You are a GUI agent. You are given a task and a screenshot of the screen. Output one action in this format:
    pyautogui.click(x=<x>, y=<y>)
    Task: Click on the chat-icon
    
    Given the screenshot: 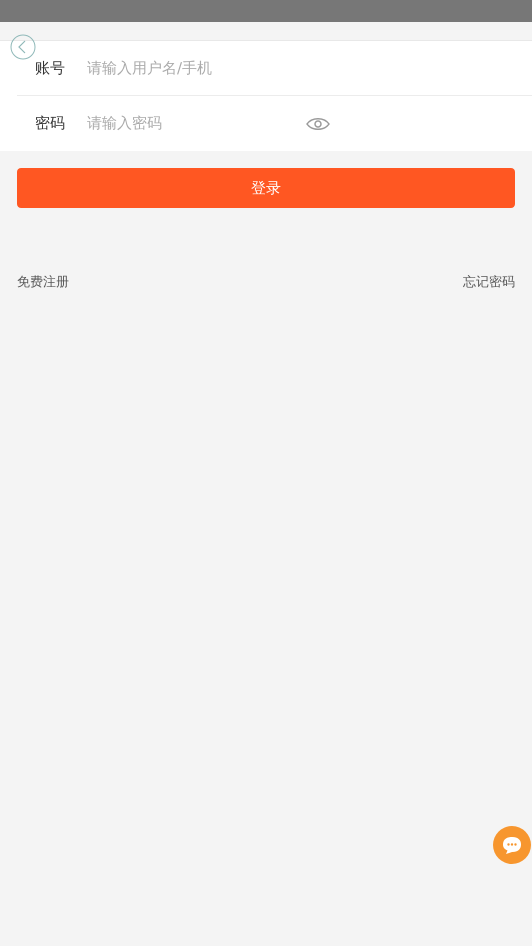 What is the action you would take?
    pyautogui.click(x=512, y=845)
    